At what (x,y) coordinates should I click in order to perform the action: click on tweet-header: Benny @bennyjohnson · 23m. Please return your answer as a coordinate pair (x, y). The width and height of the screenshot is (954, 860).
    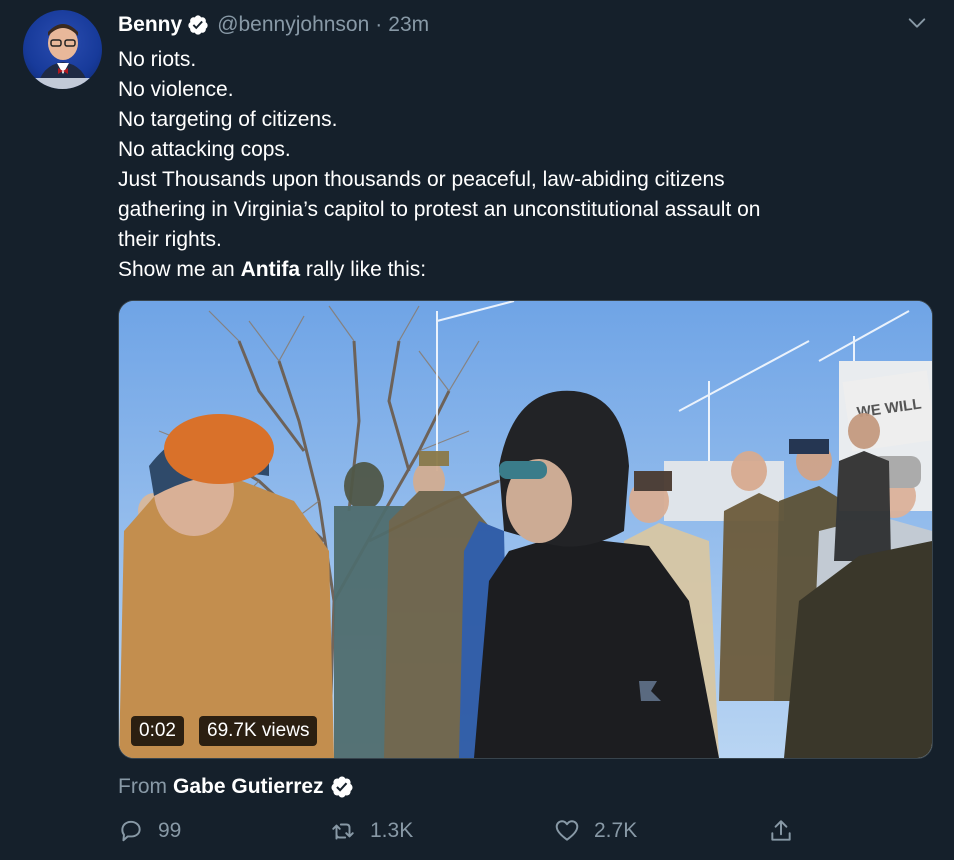
    Looking at the image, I should click on (273, 25).